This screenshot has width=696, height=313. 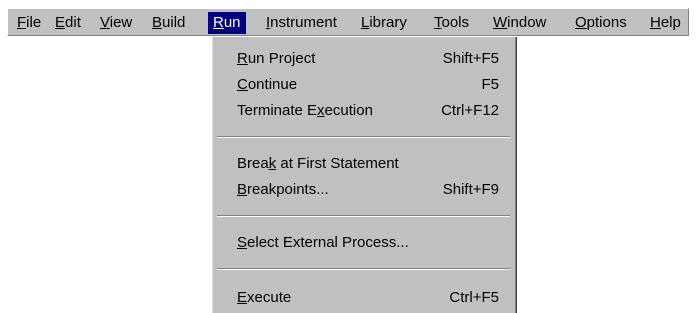 What do you see at coordinates (267, 84) in the screenshot?
I see `menu-item-label: Continue` at bounding box center [267, 84].